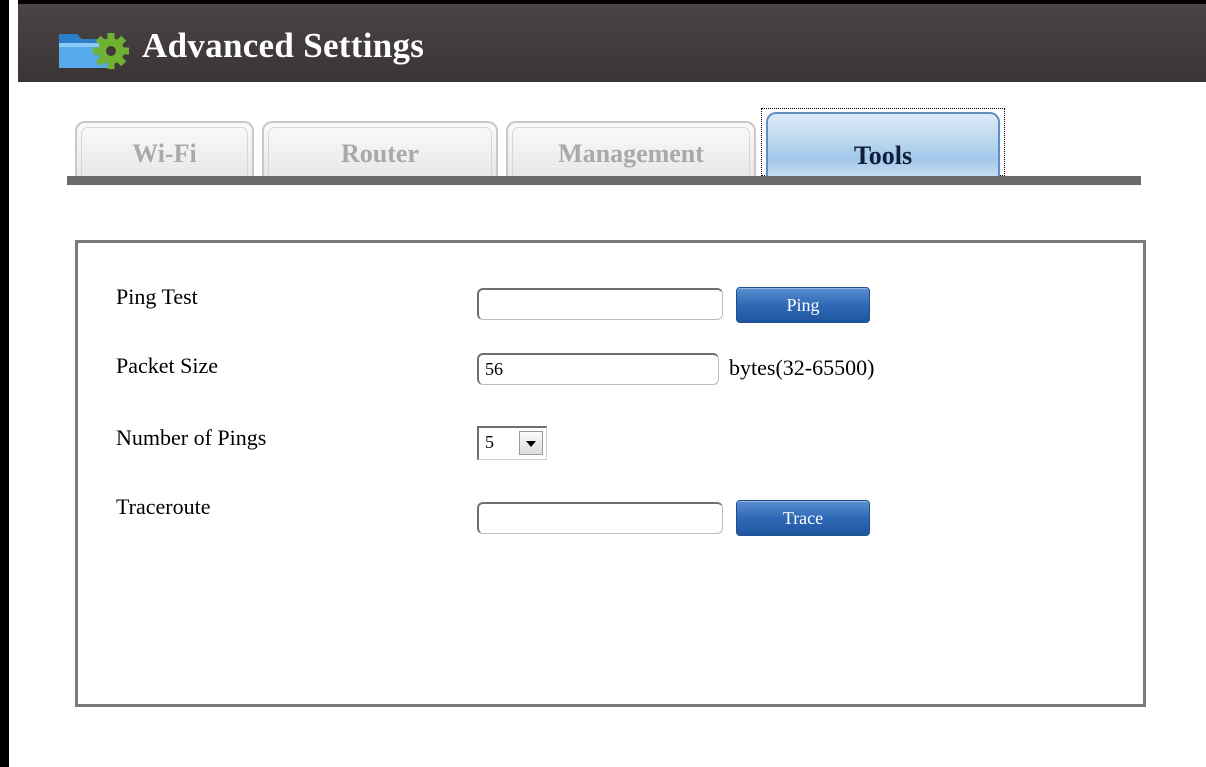 This screenshot has width=1206, height=767. I want to click on tab-label: Tools, so click(883, 155).